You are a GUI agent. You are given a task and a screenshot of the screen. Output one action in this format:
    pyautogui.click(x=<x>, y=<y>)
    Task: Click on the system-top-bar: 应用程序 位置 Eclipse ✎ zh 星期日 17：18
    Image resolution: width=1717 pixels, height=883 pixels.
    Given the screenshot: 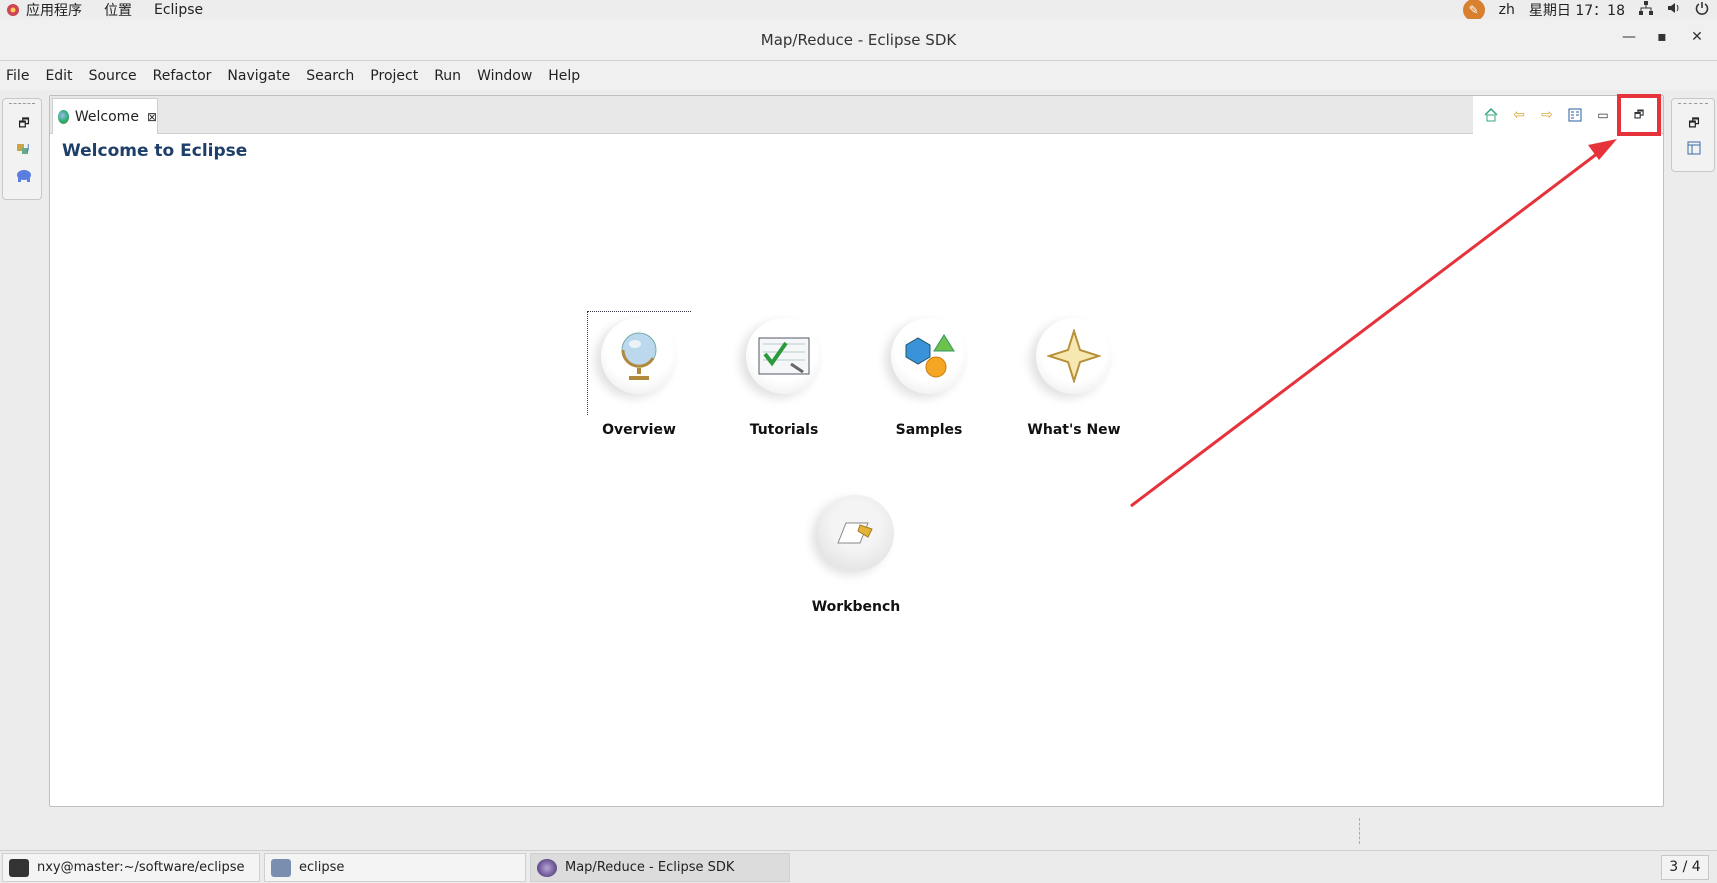 What is the action you would take?
    pyautogui.click(x=858, y=10)
    